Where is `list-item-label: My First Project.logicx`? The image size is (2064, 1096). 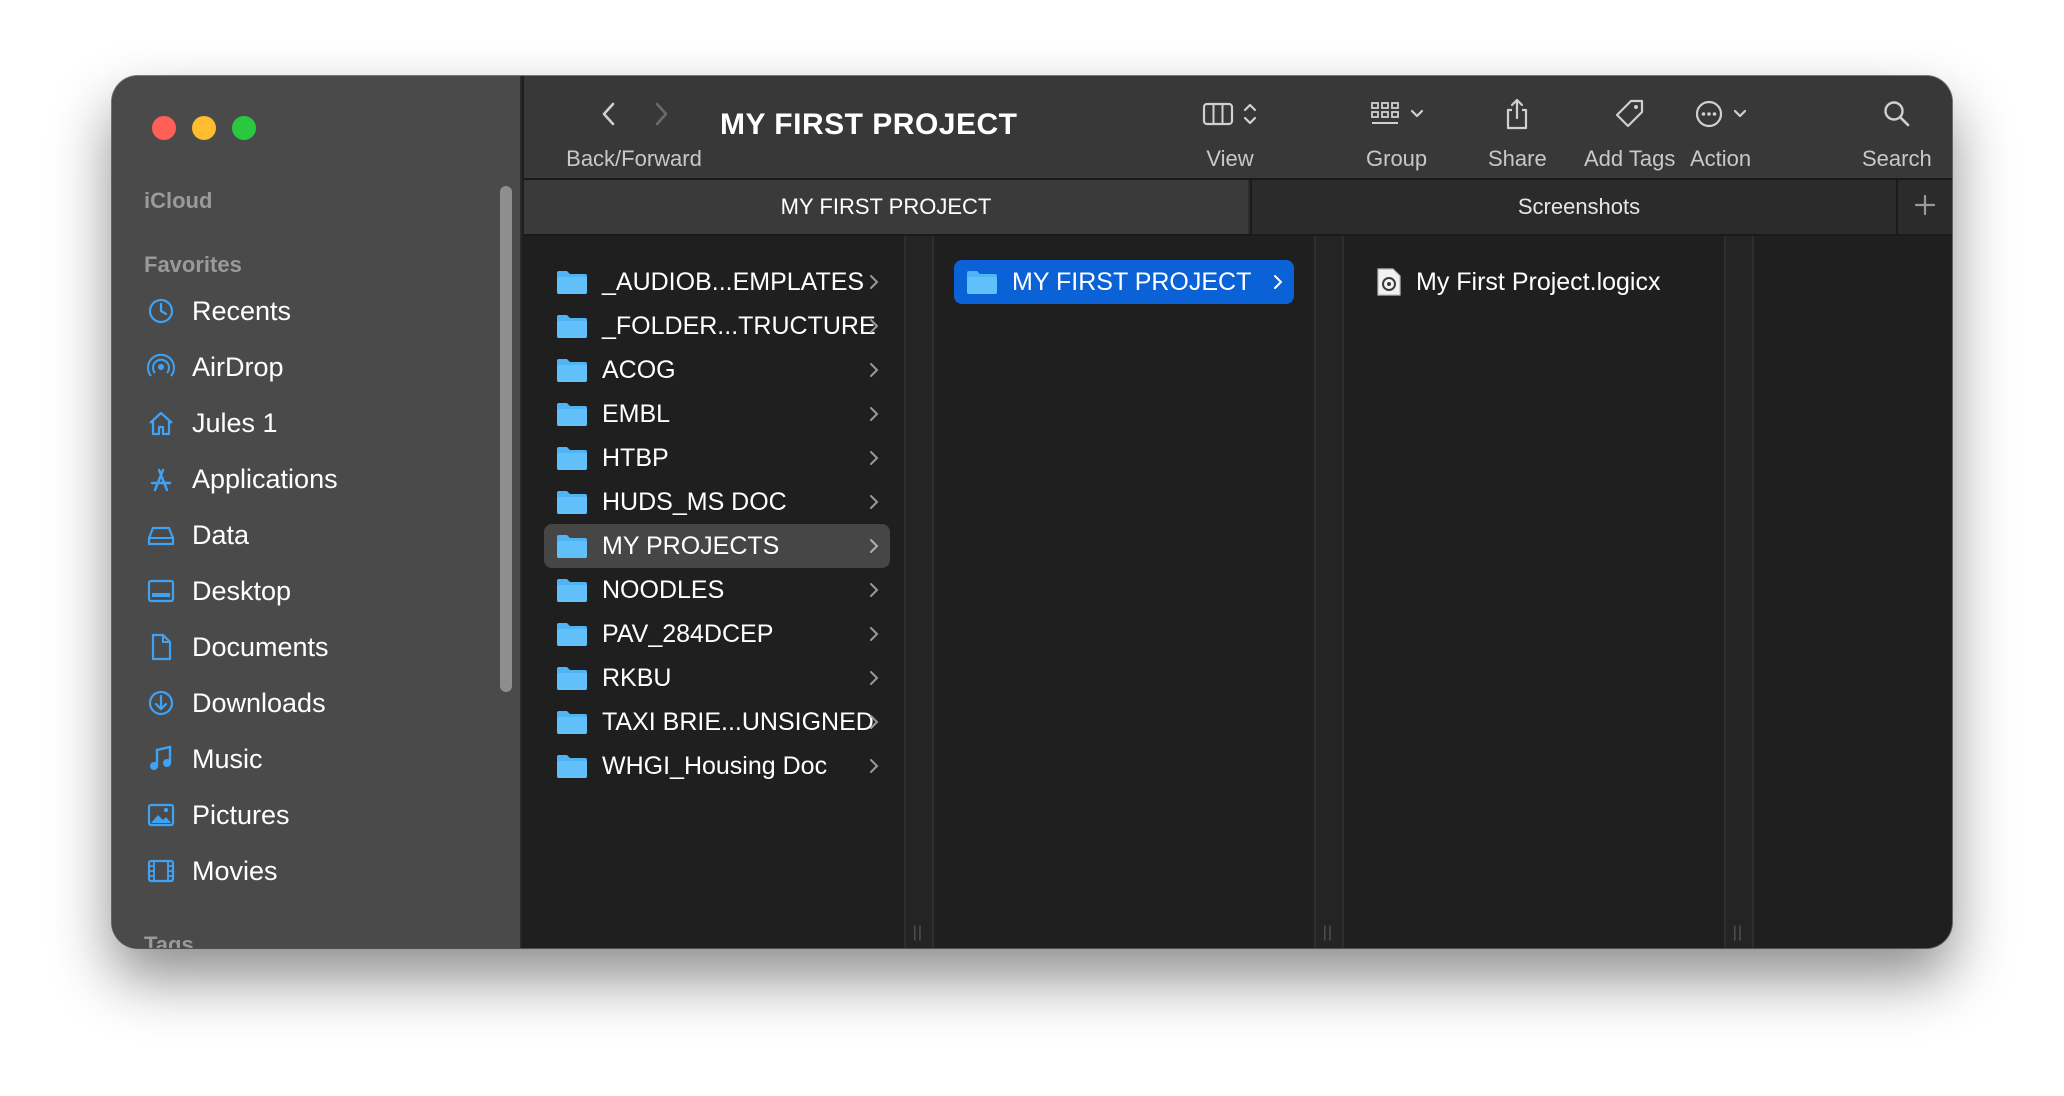 list-item-label: My First Project.logicx is located at coordinates (1538, 281).